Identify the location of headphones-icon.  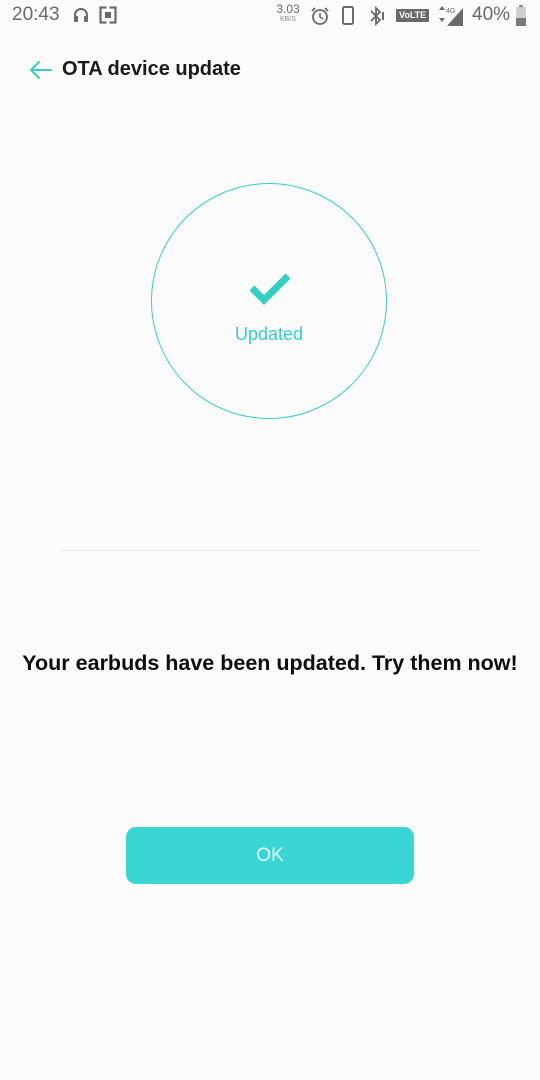
(81, 17).